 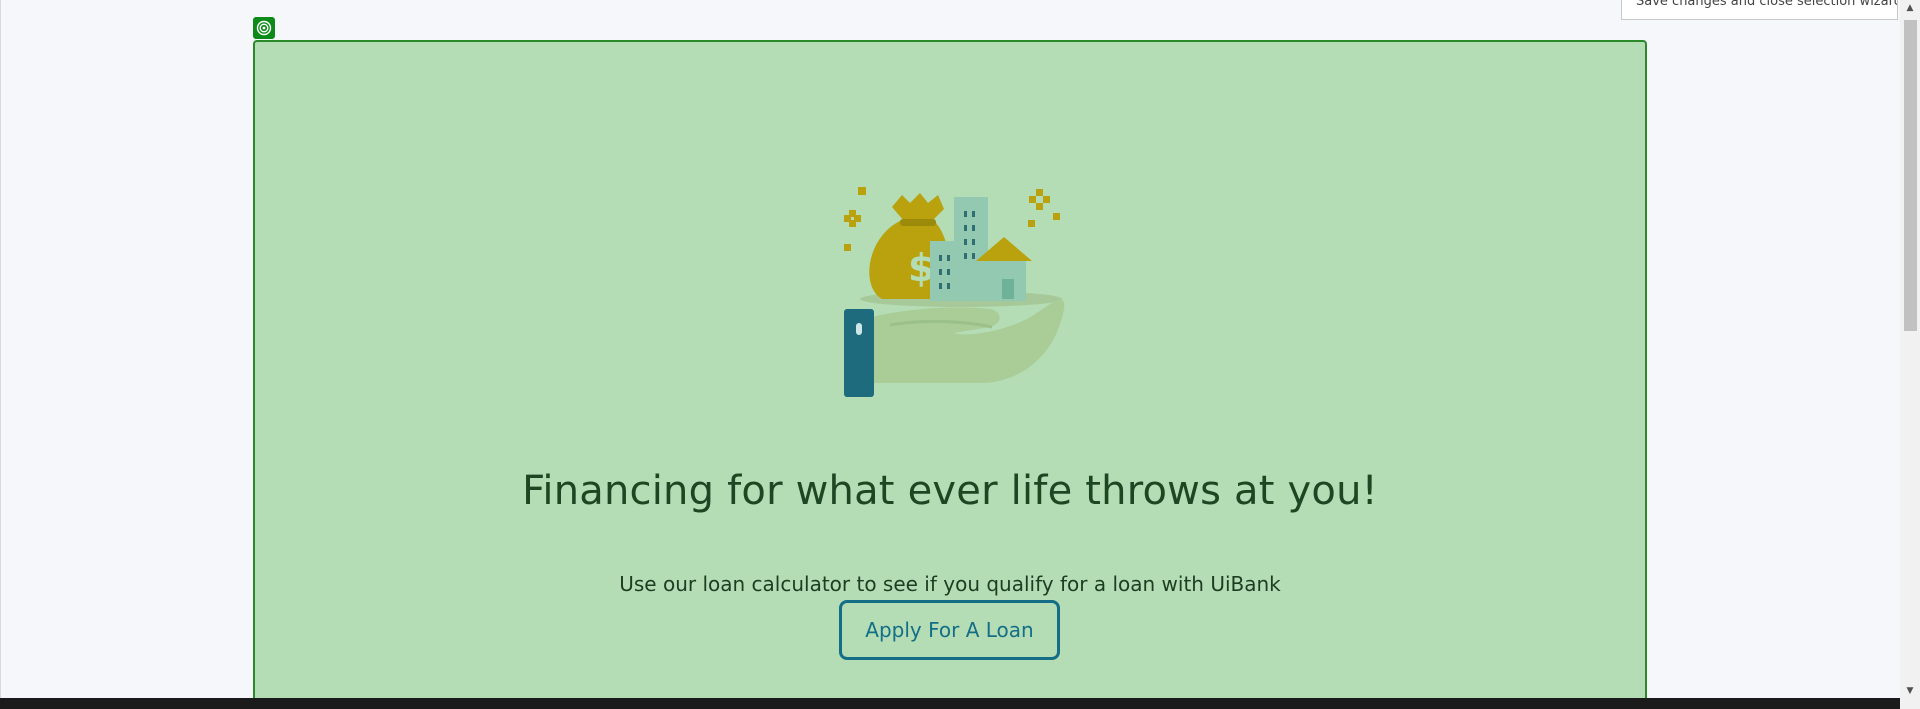 I want to click on footer-strip, so click(x=950, y=703).